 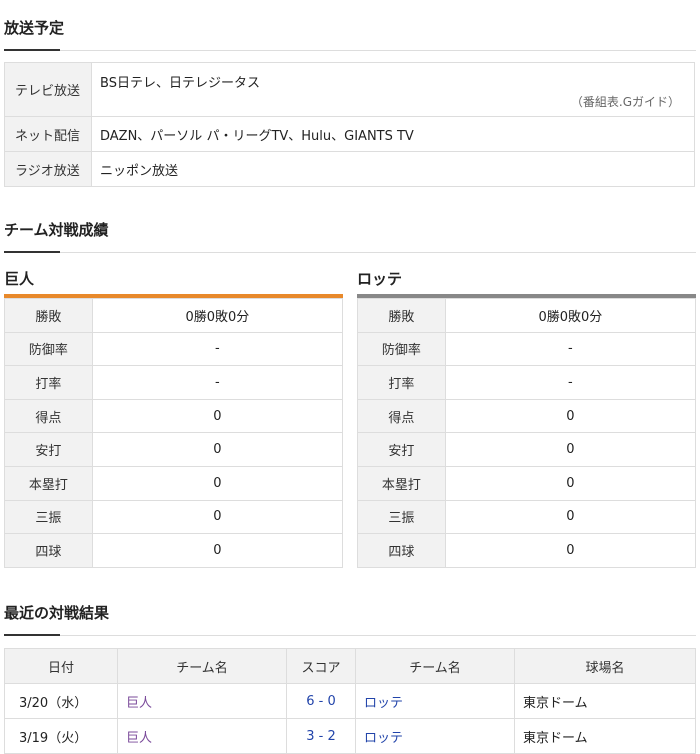 I want to click on results-header-row: 日付 チーム名 スコア チーム名 球場名, so click(x=350, y=666).